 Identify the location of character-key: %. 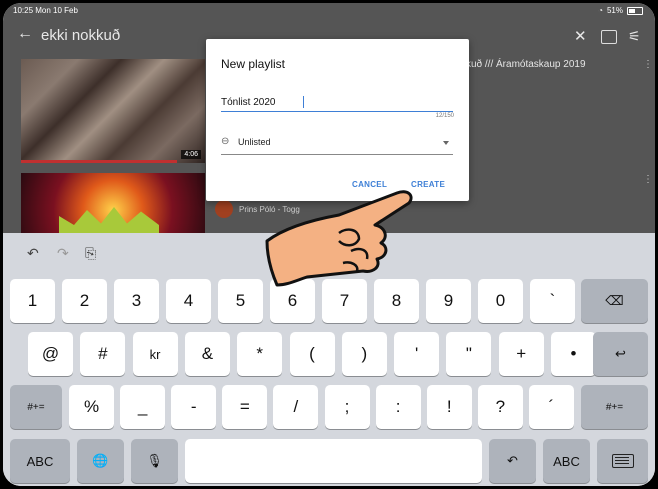
(91, 407).